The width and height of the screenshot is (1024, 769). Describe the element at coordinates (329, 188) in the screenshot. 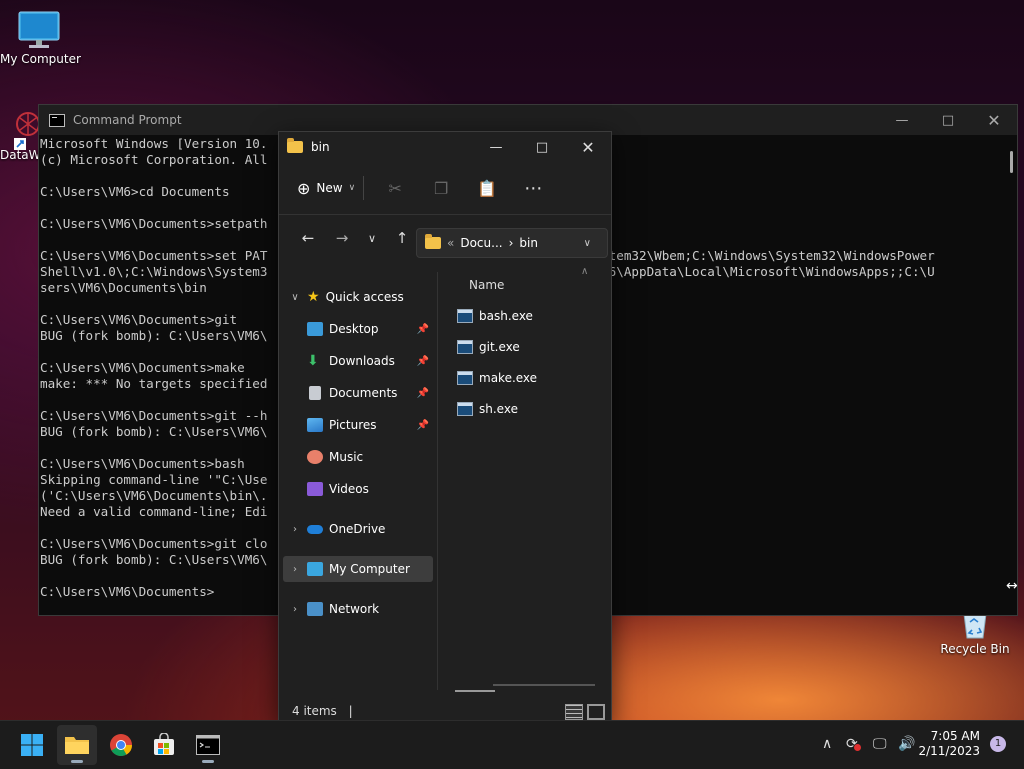

I see `new-label: New` at that location.